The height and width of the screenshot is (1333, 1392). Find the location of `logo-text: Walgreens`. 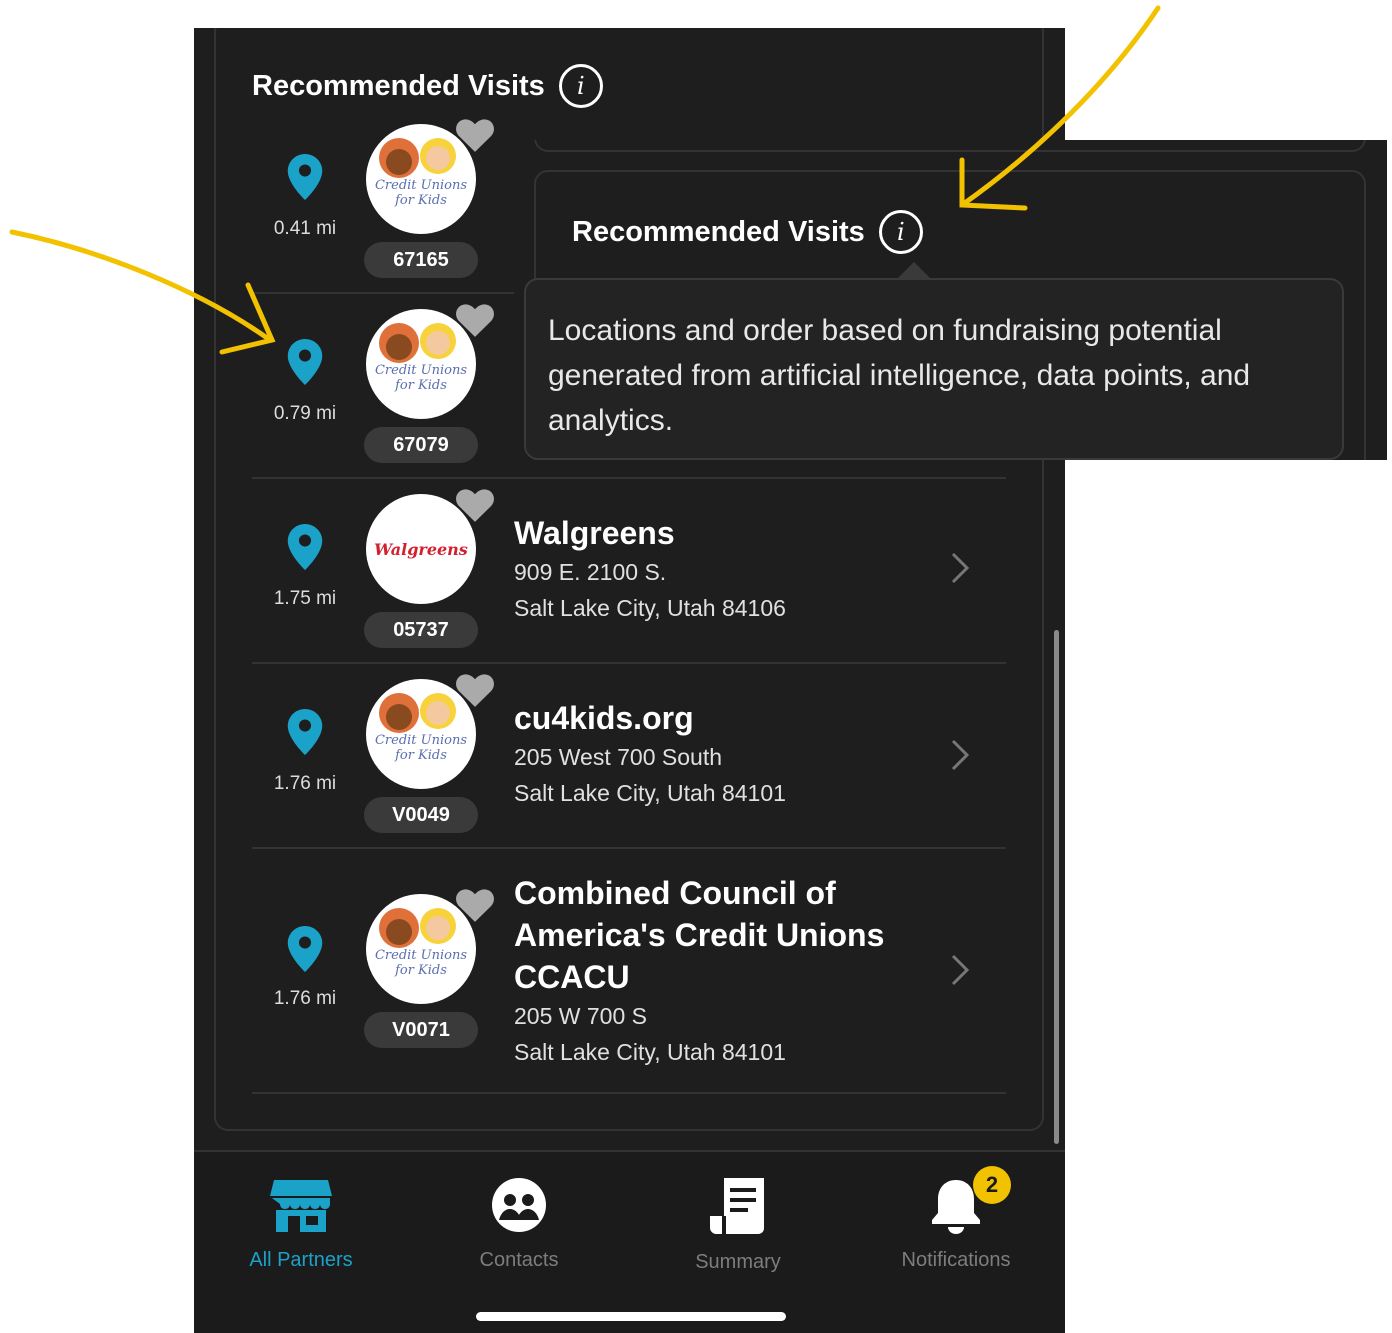

logo-text: Walgreens is located at coordinates (421, 549).